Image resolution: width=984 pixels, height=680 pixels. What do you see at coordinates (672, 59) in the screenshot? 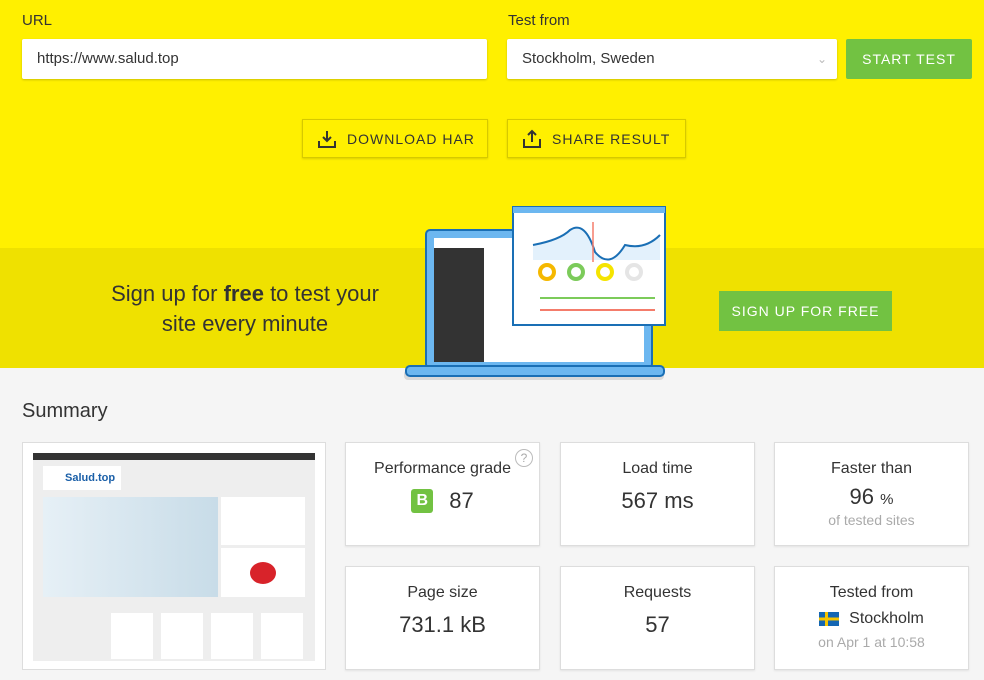
I see `location-select: Stockholm, Sweden ⌄` at bounding box center [672, 59].